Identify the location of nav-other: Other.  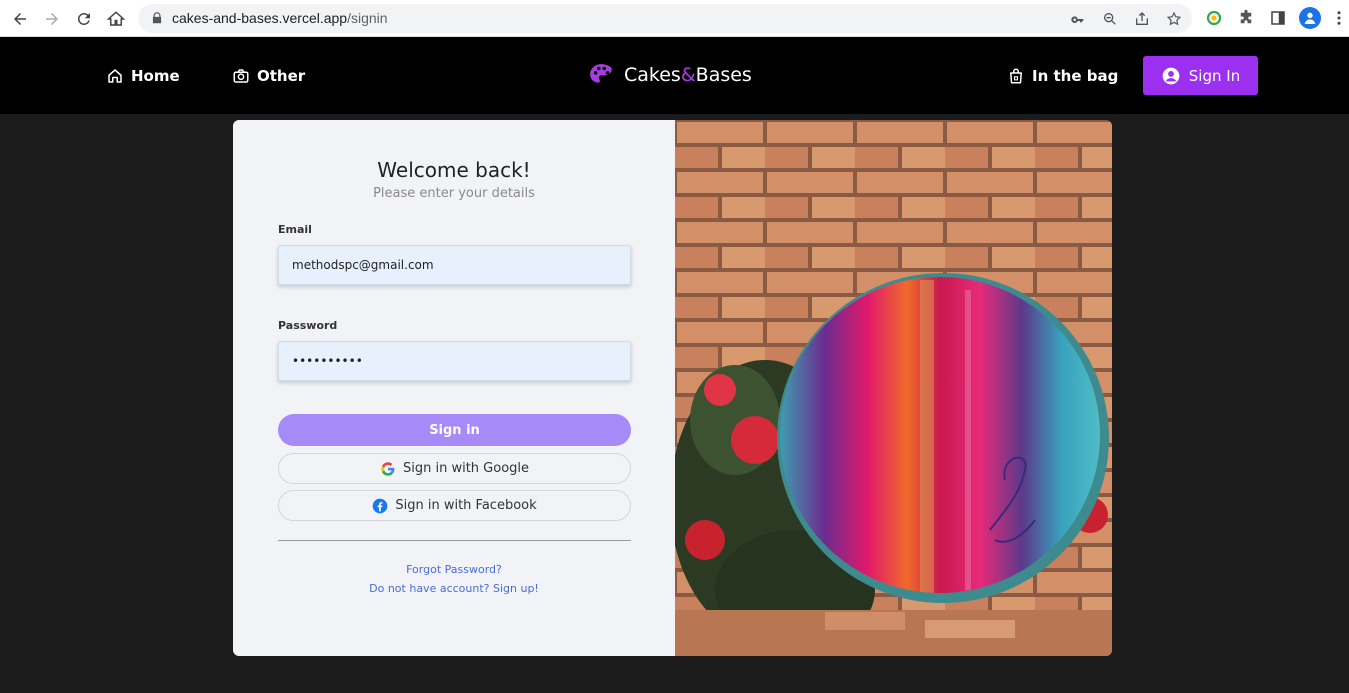
(268, 75).